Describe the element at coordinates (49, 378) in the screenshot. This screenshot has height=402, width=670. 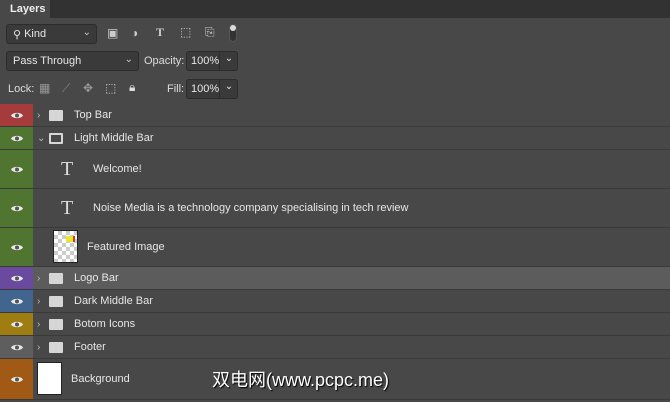
I see `background-thumbnail` at that location.